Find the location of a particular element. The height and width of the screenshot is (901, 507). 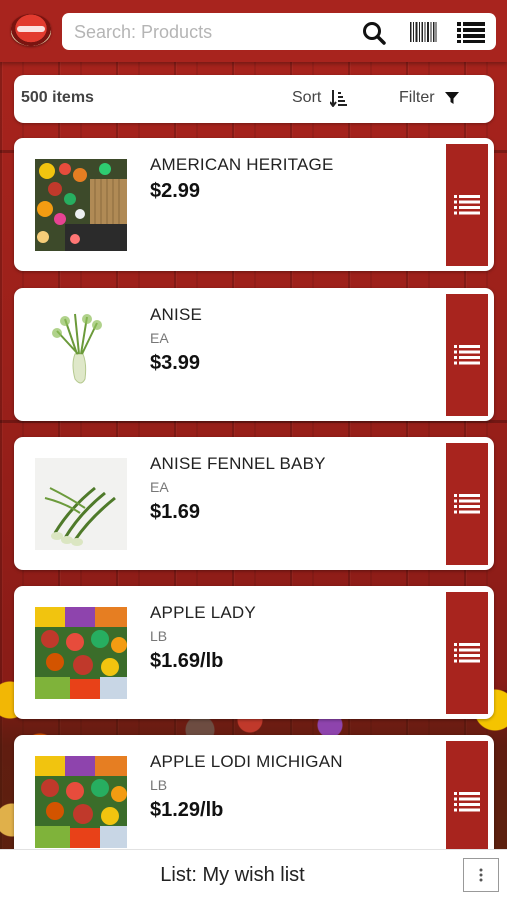

product-image-garden-flowers is located at coordinates (81, 205).